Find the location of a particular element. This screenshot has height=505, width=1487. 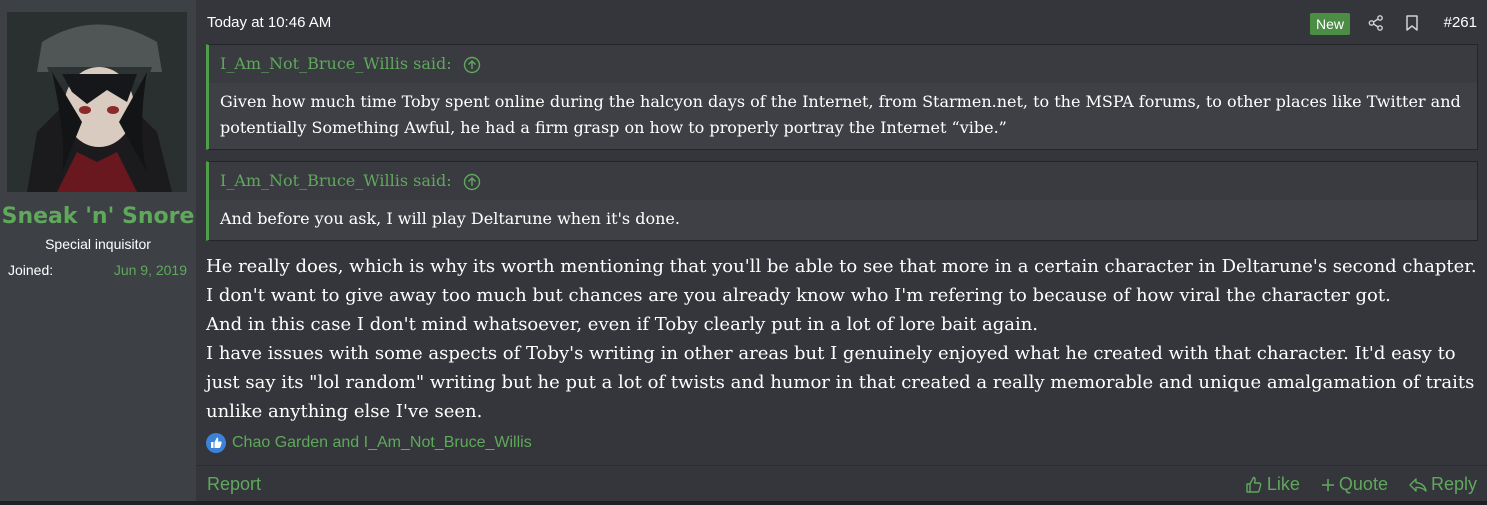

quote-button: Quote is located at coordinates (1354, 484).